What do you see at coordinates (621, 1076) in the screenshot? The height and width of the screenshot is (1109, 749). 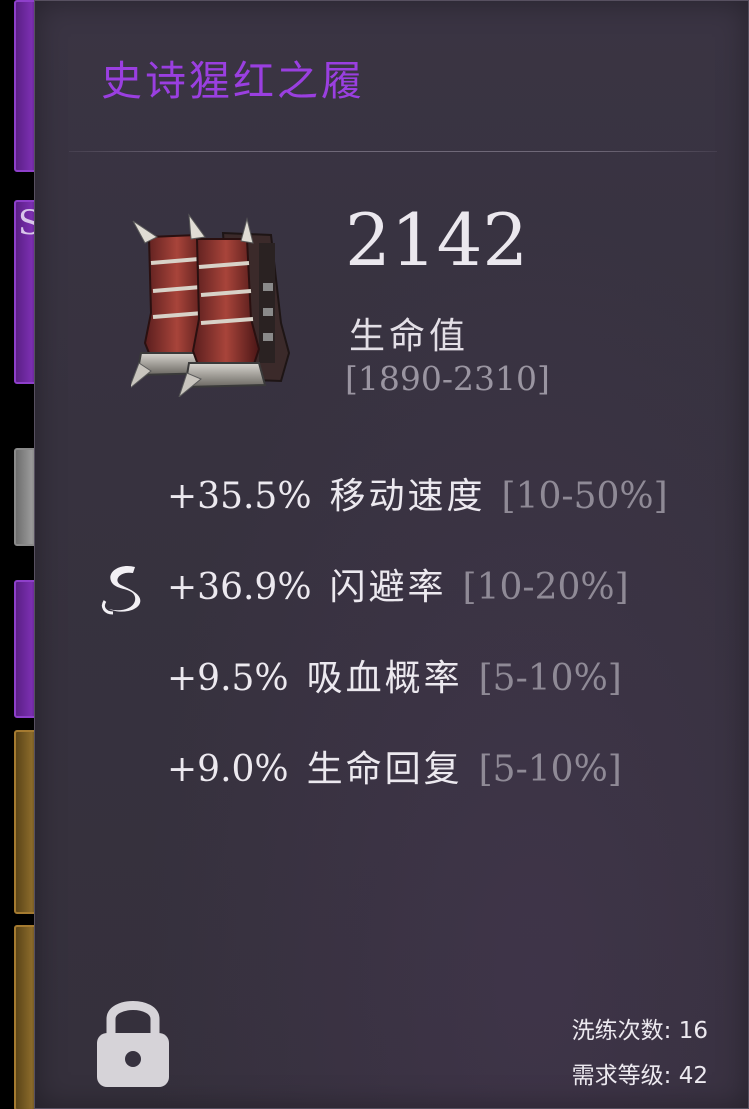 I see `required-level-label: 需求等级:` at bounding box center [621, 1076].